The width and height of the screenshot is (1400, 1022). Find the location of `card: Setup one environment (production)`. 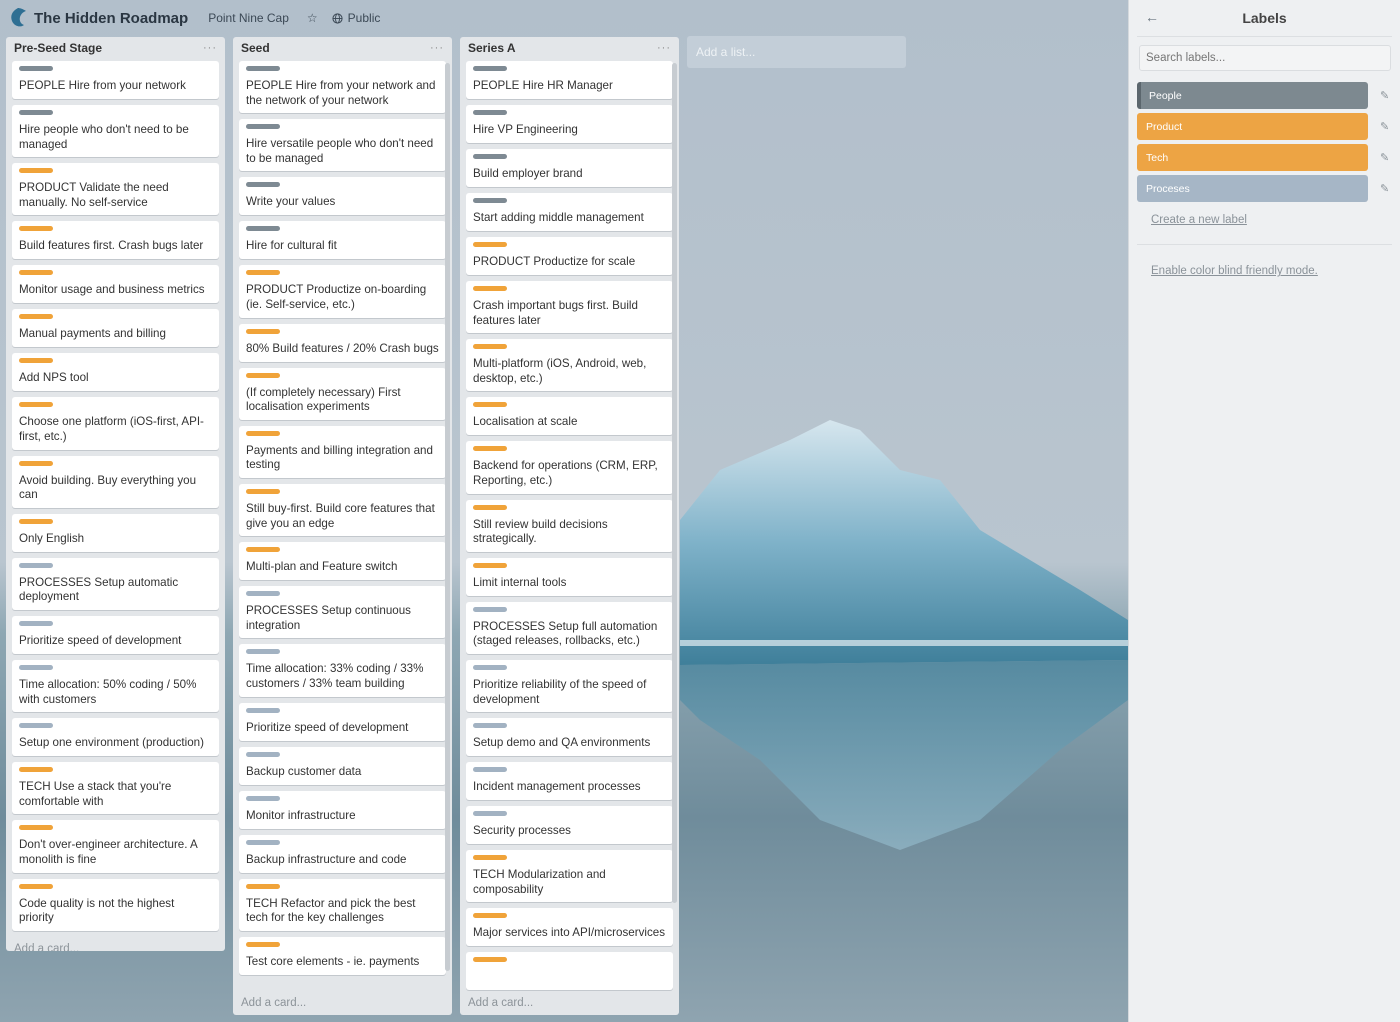

card: Setup one environment (production) is located at coordinates (115, 737).